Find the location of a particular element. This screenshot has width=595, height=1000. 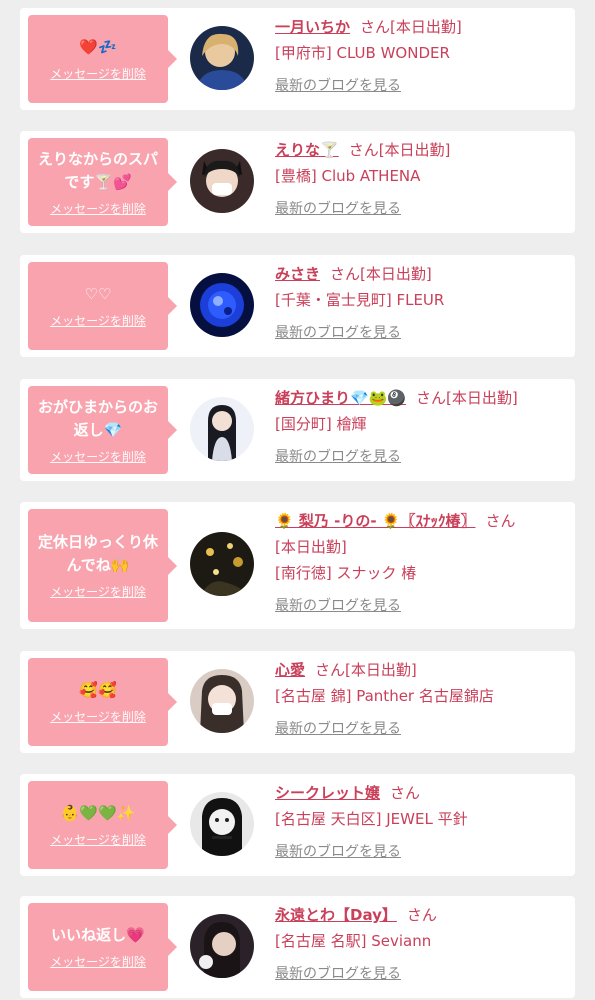

message-bubble: 定休日ゆっくり休んでね🙌 メッセージを削除 is located at coordinates (102, 565).